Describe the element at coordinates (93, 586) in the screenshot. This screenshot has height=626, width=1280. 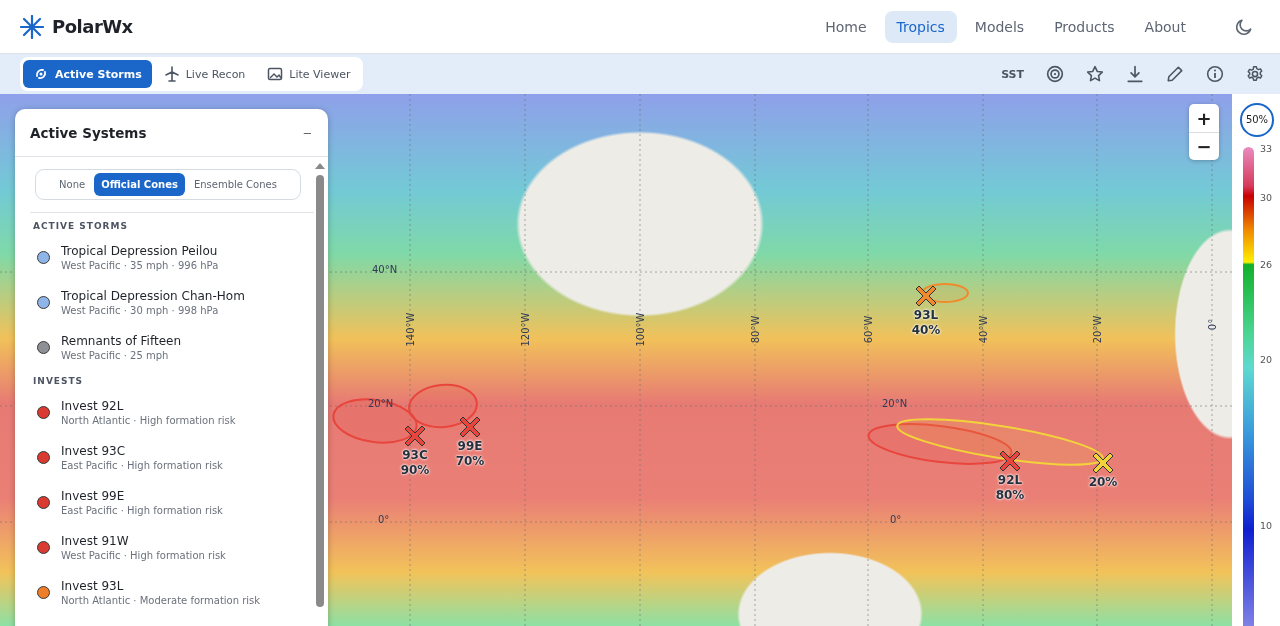
I see `system-name: Invest 93L` at that location.